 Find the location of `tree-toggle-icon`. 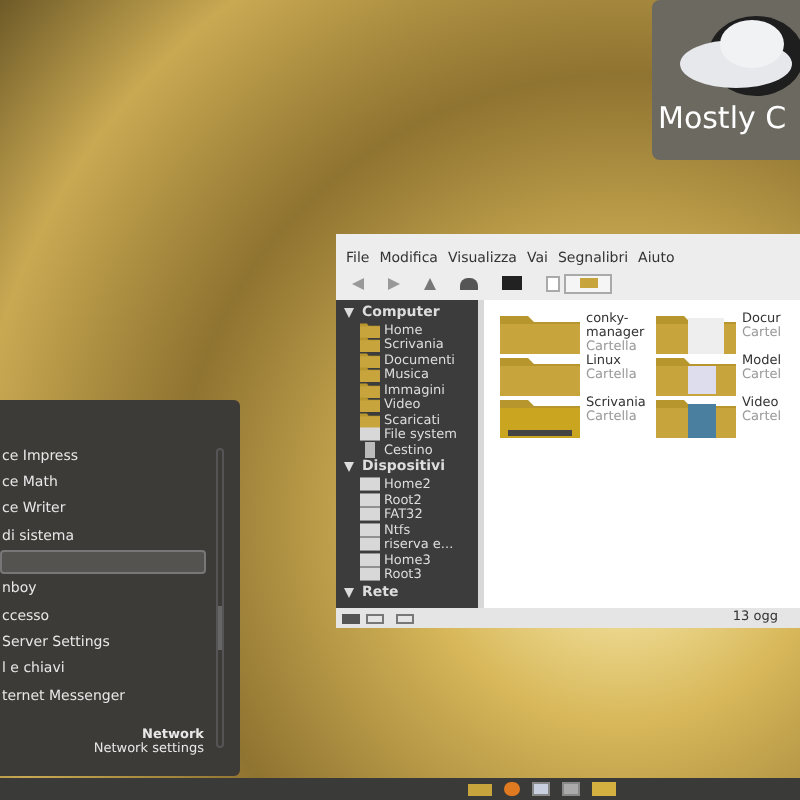

tree-toggle-icon is located at coordinates (375, 618).